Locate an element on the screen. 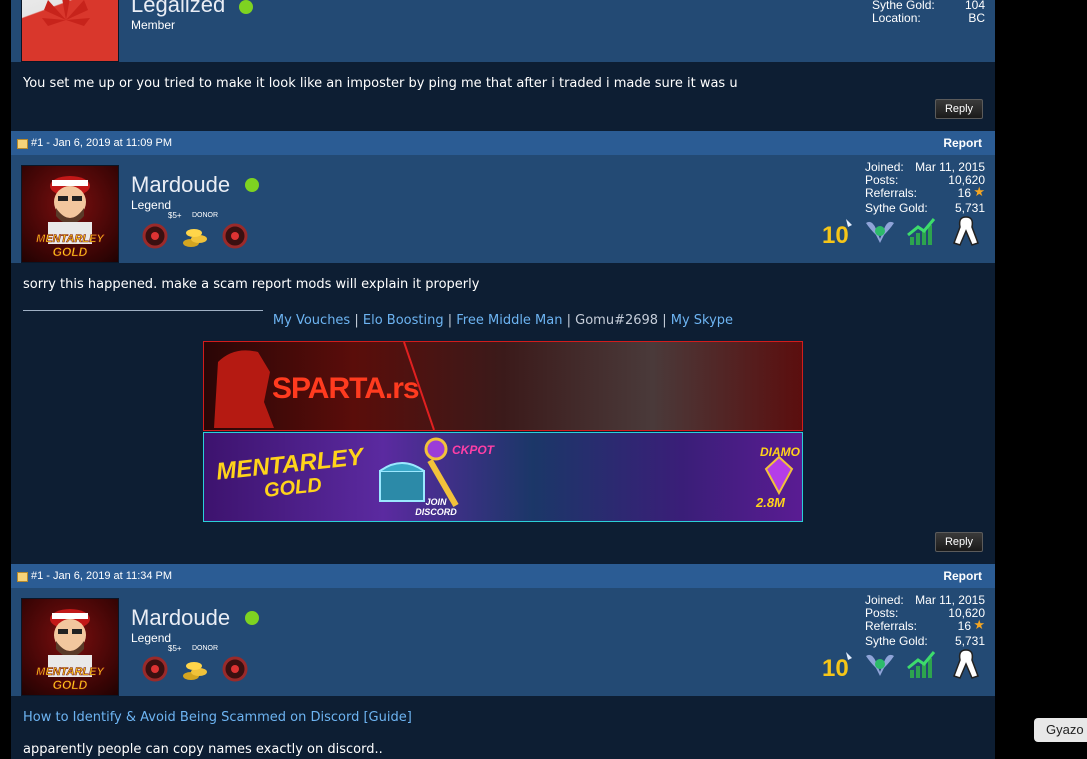  post1-avatar: MENTARLEY GOLD is located at coordinates (70, 214).